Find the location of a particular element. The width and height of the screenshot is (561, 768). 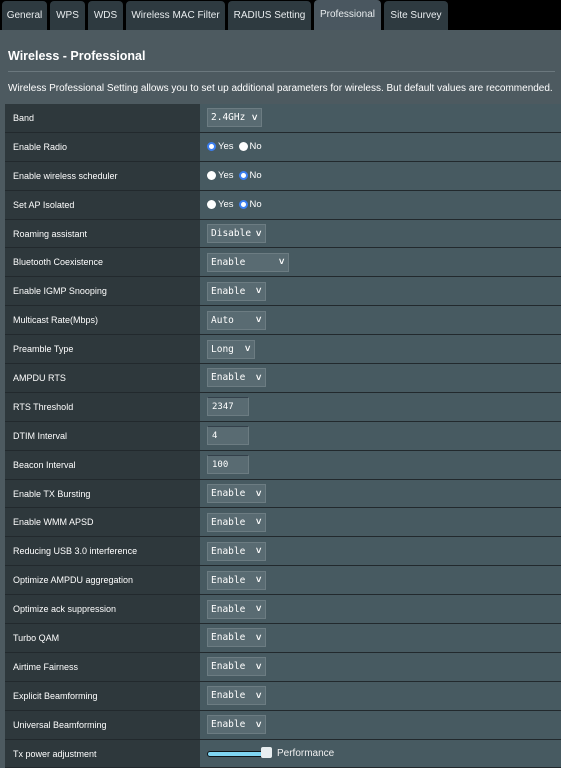

setting-value-cell: Disable ∨ is located at coordinates (380, 233).